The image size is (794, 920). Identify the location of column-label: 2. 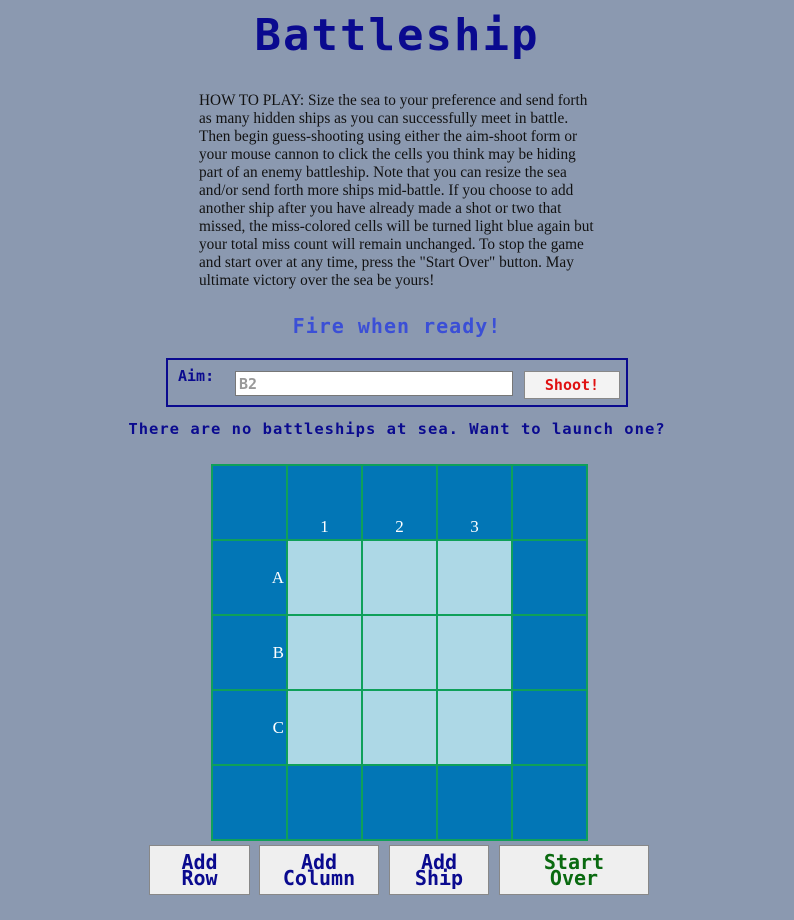
(399, 526).